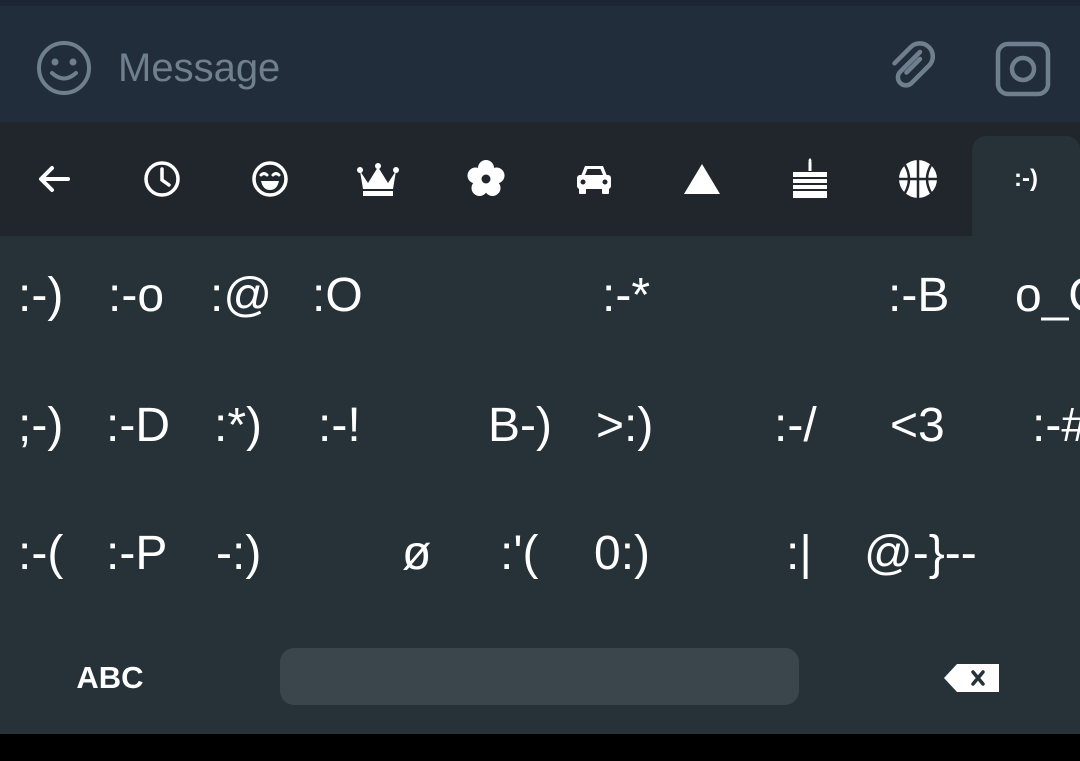  Describe the element at coordinates (40, 296) in the screenshot. I see `emoticon-item: :-)` at that location.